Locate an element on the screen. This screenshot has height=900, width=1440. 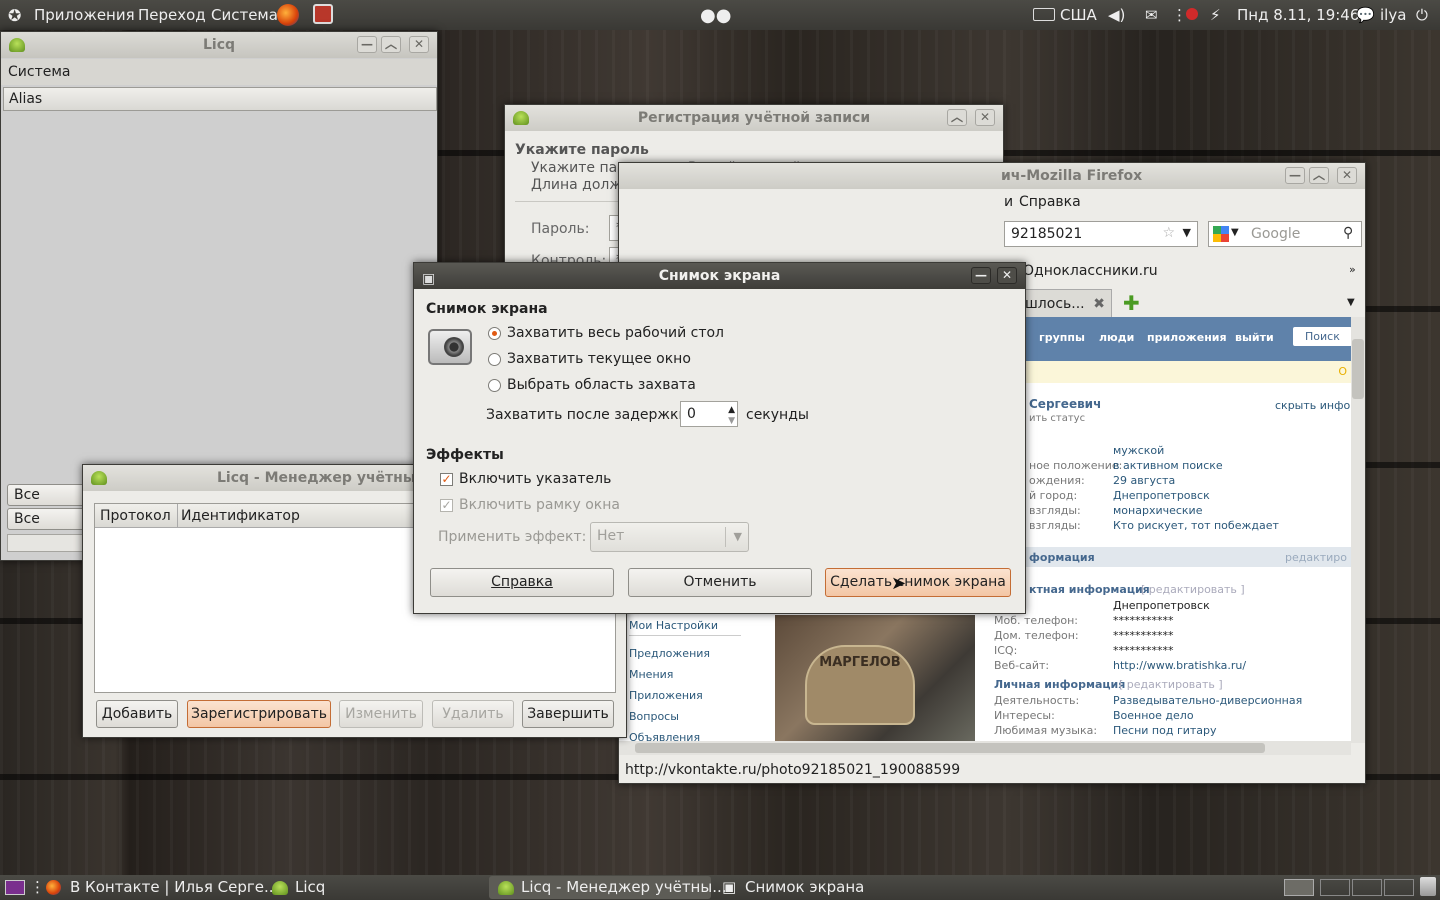
power-icon: ⏻ is located at coordinates (1422, 15).